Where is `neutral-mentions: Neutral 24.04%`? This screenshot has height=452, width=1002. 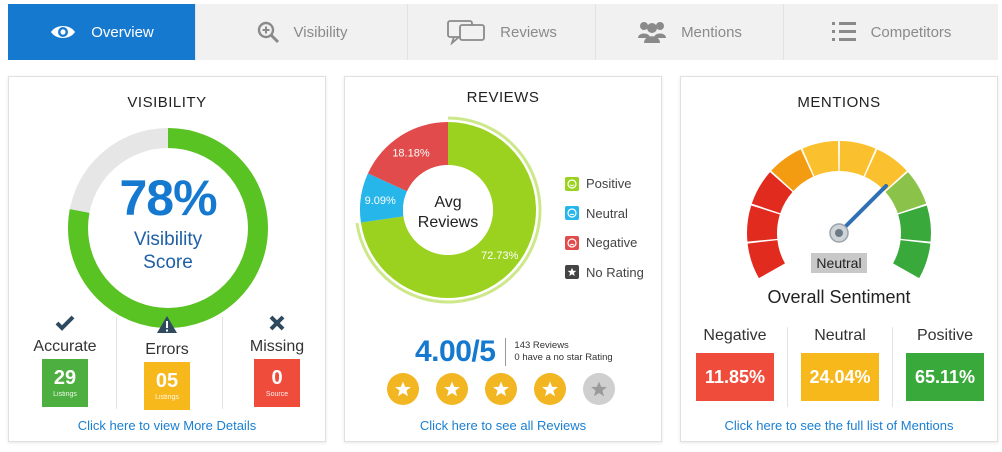
neutral-mentions: Neutral 24.04% is located at coordinates (840, 364).